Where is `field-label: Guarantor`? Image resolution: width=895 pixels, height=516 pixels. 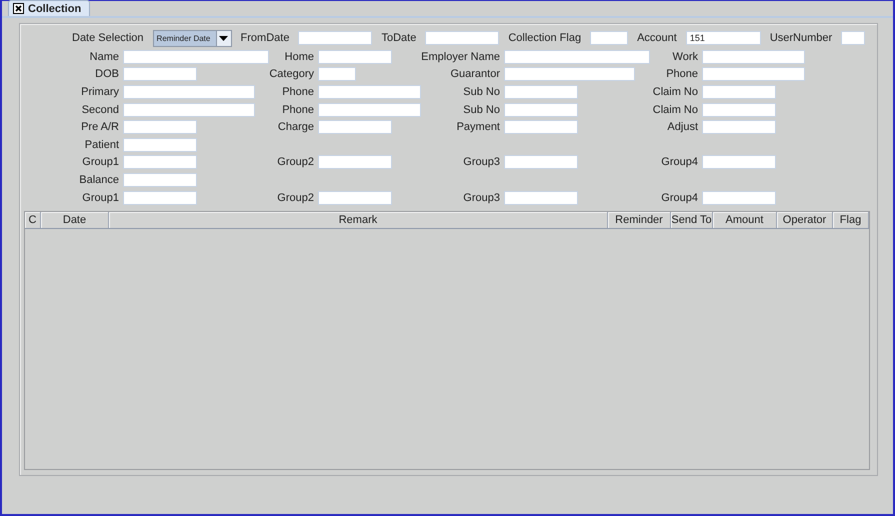
field-label: Guarantor is located at coordinates (475, 74).